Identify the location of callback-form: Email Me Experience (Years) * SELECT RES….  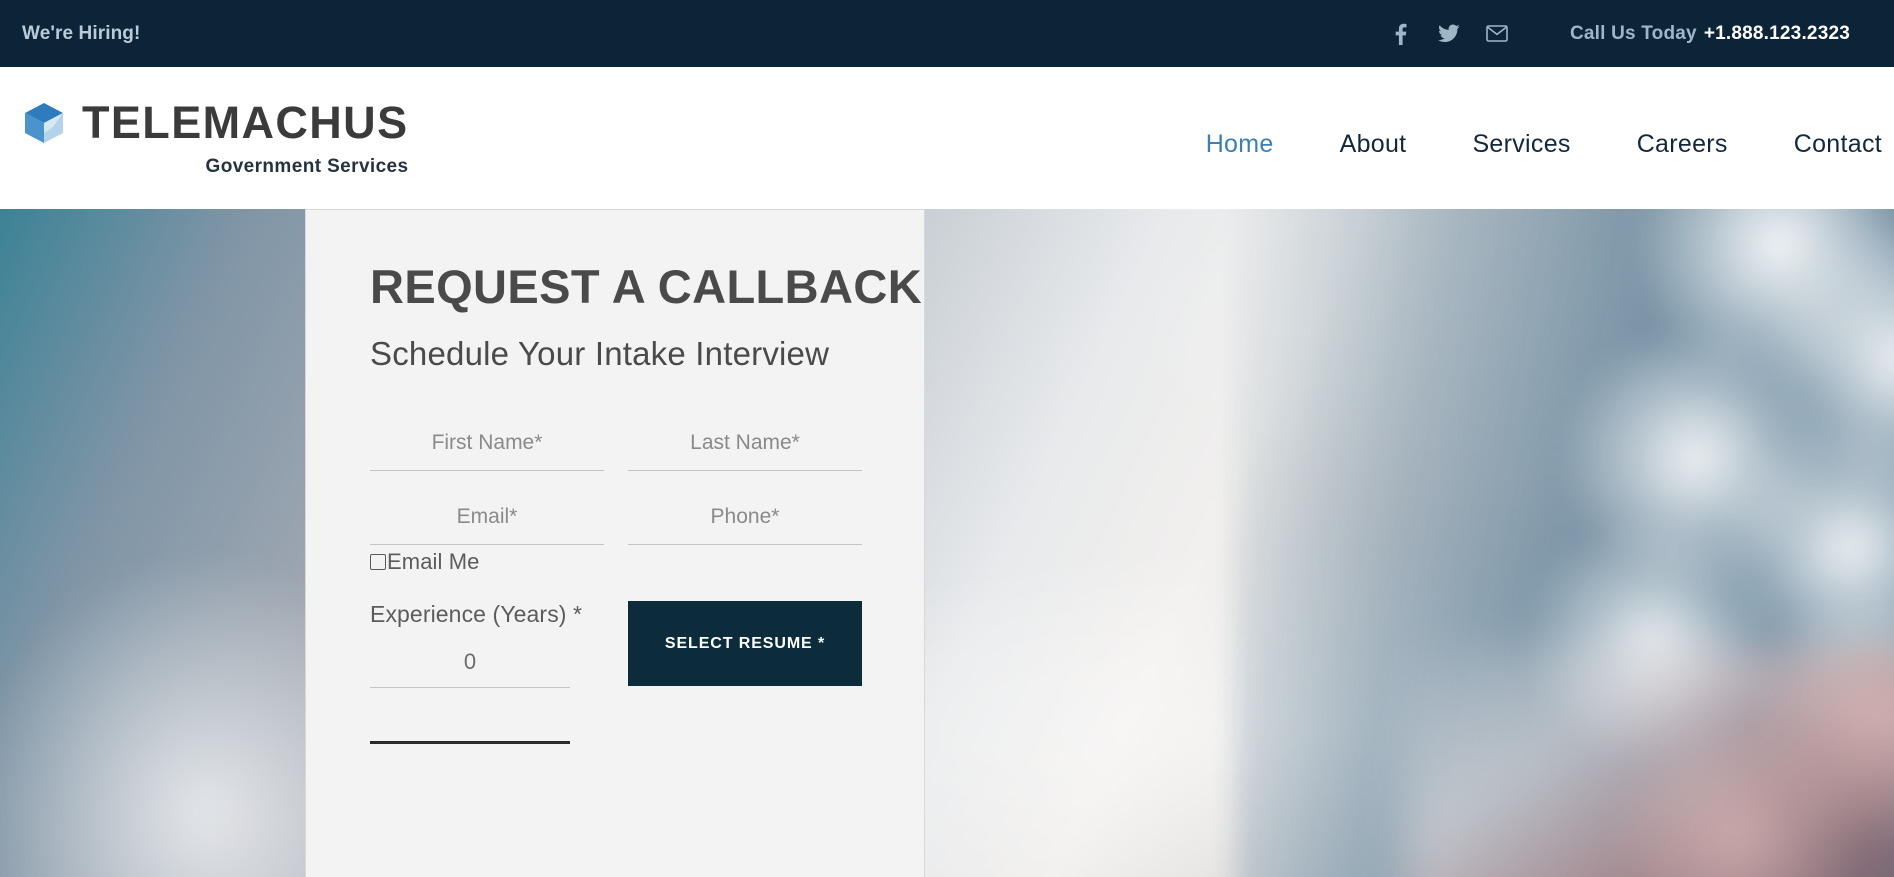
(616, 584).